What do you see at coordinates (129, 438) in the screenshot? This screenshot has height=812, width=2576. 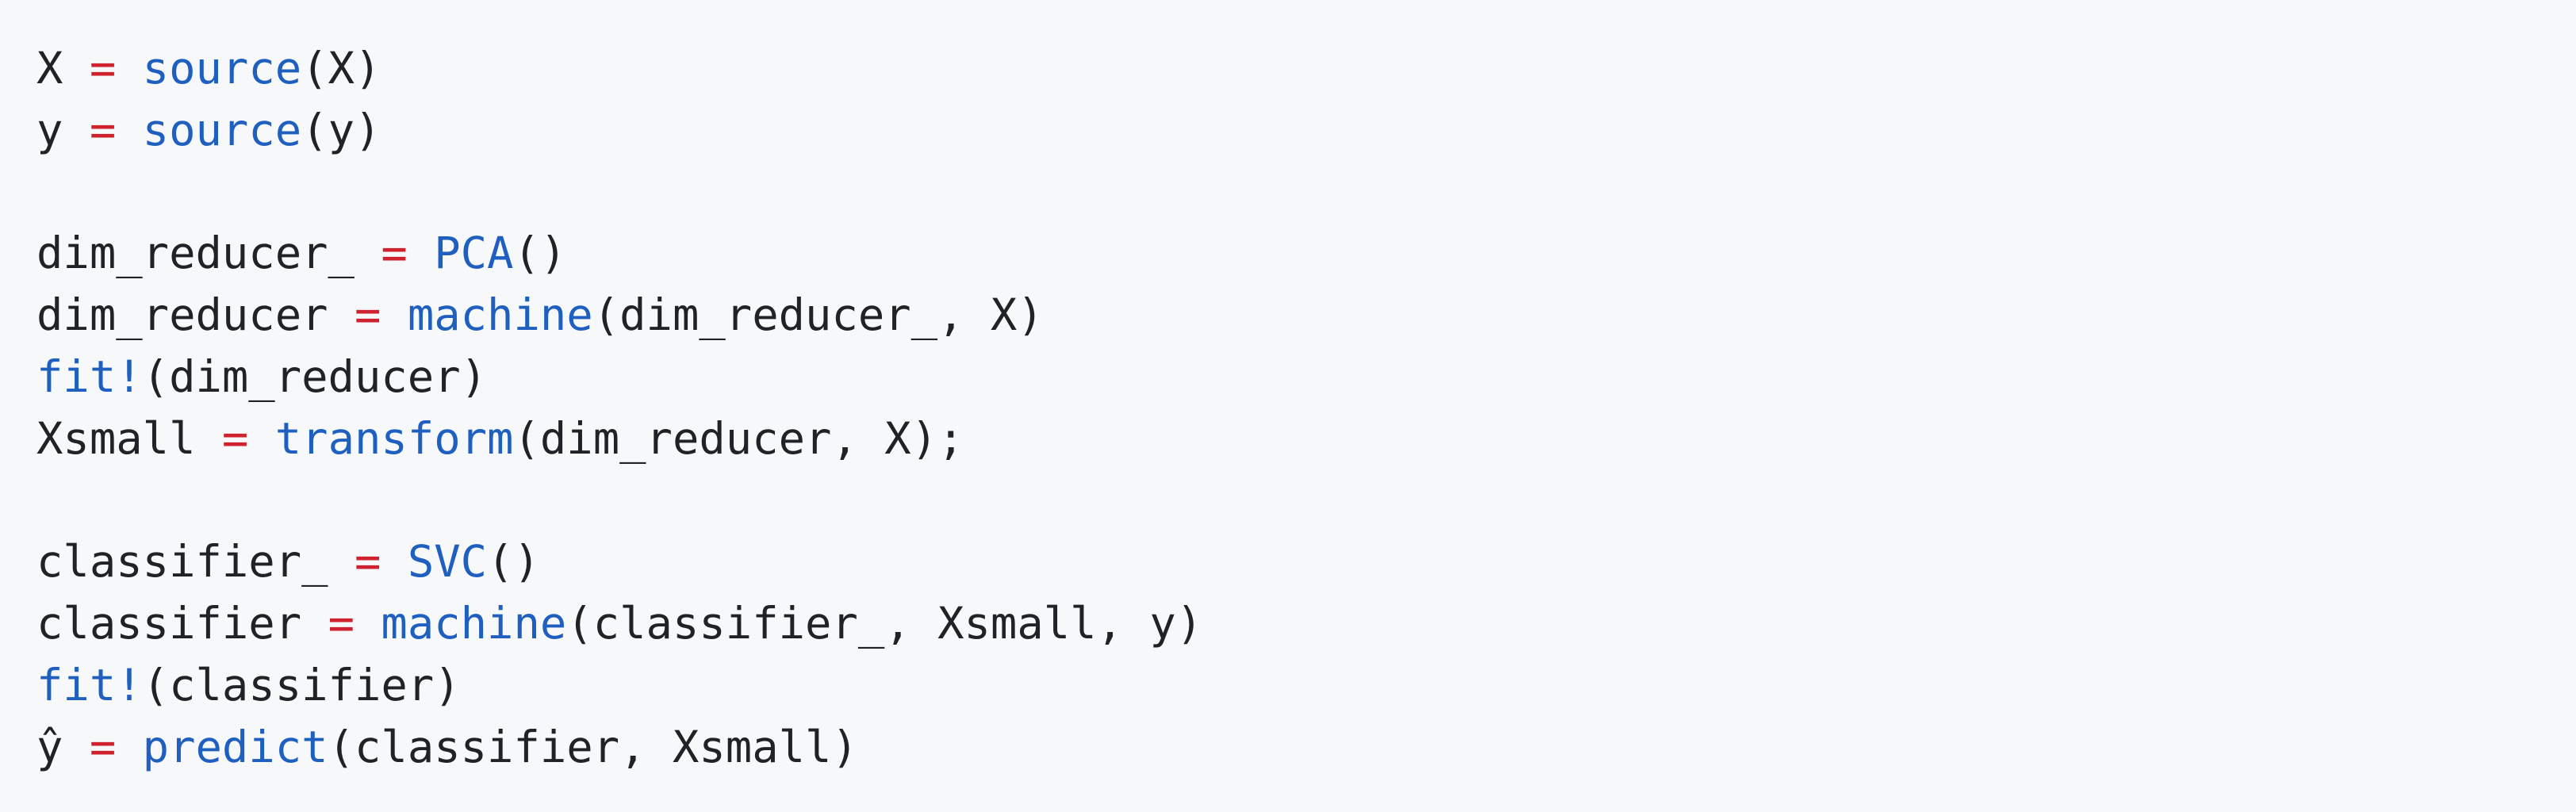 I see `code-identifier: Xsmall` at bounding box center [129, 438].